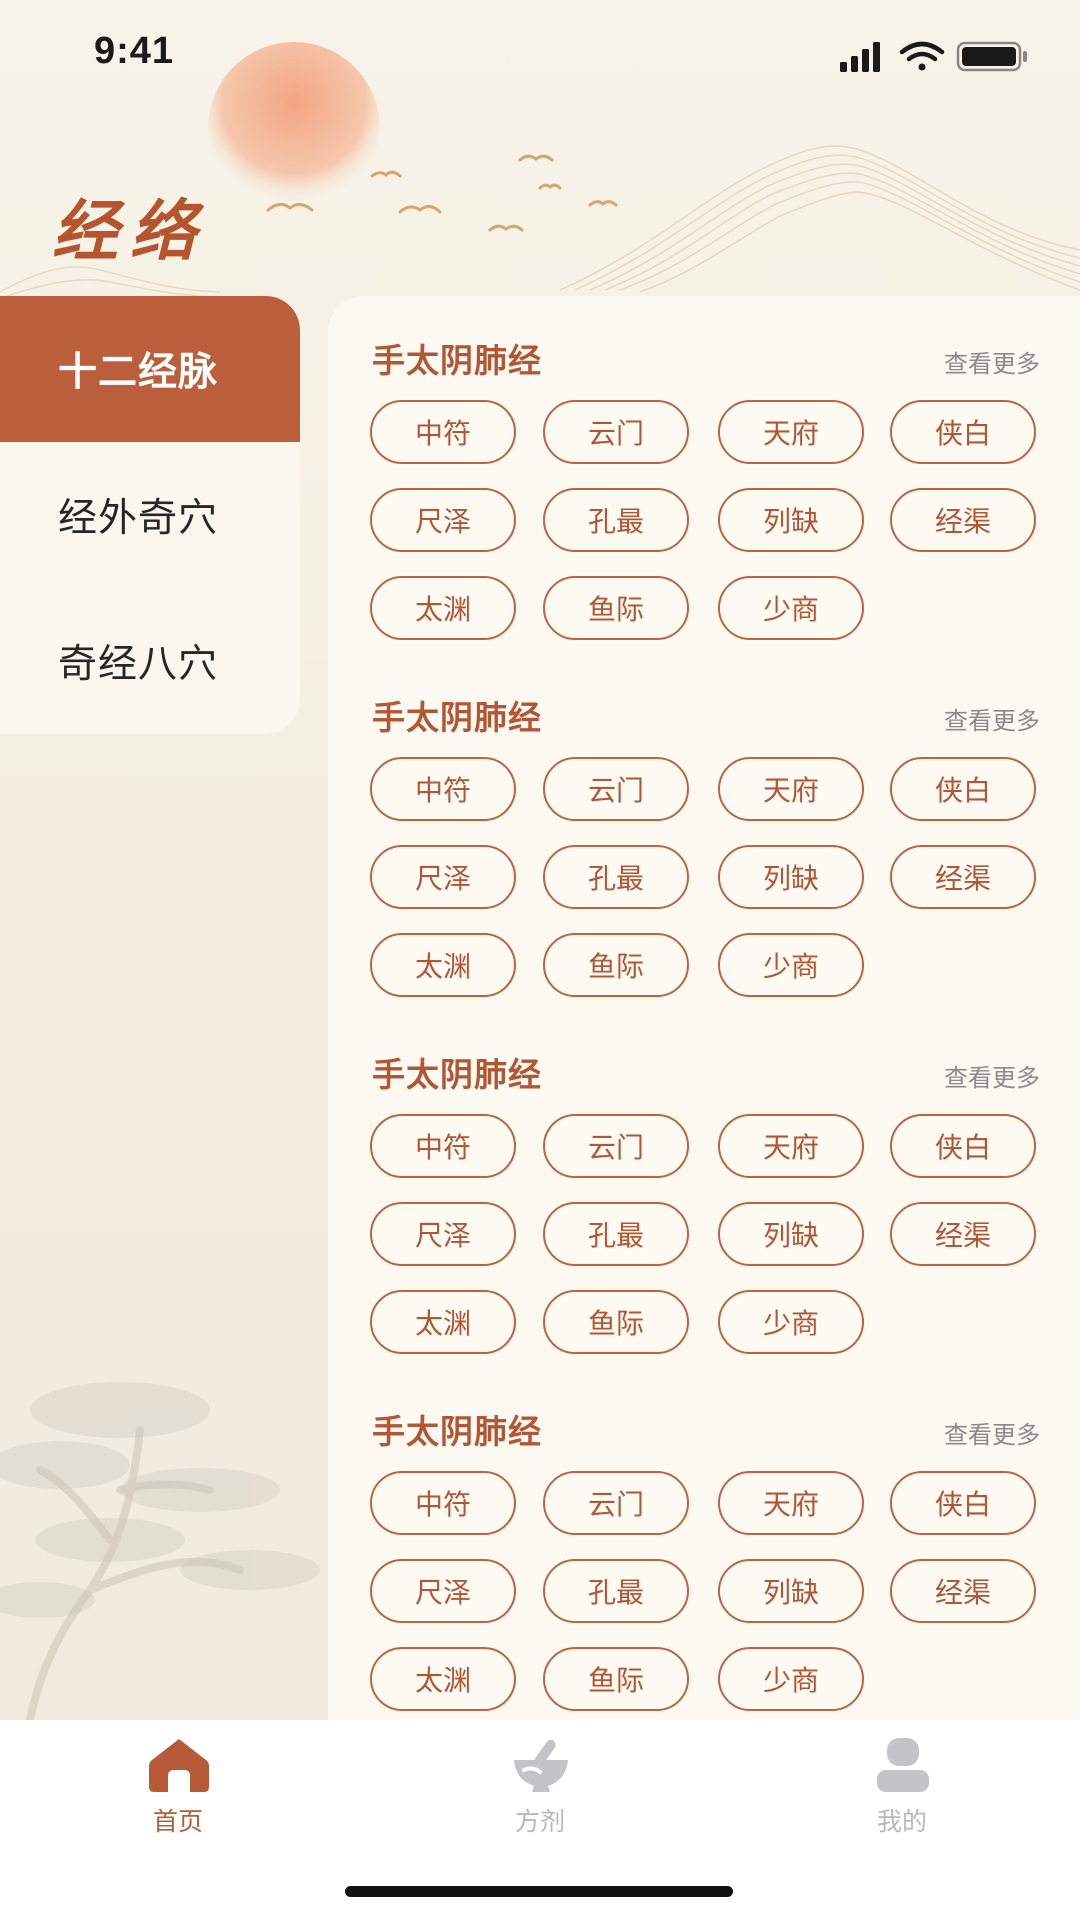 The image size is (1080, 1920). I want to click on category-item-label: 经外奇穴, so click(138, 518).